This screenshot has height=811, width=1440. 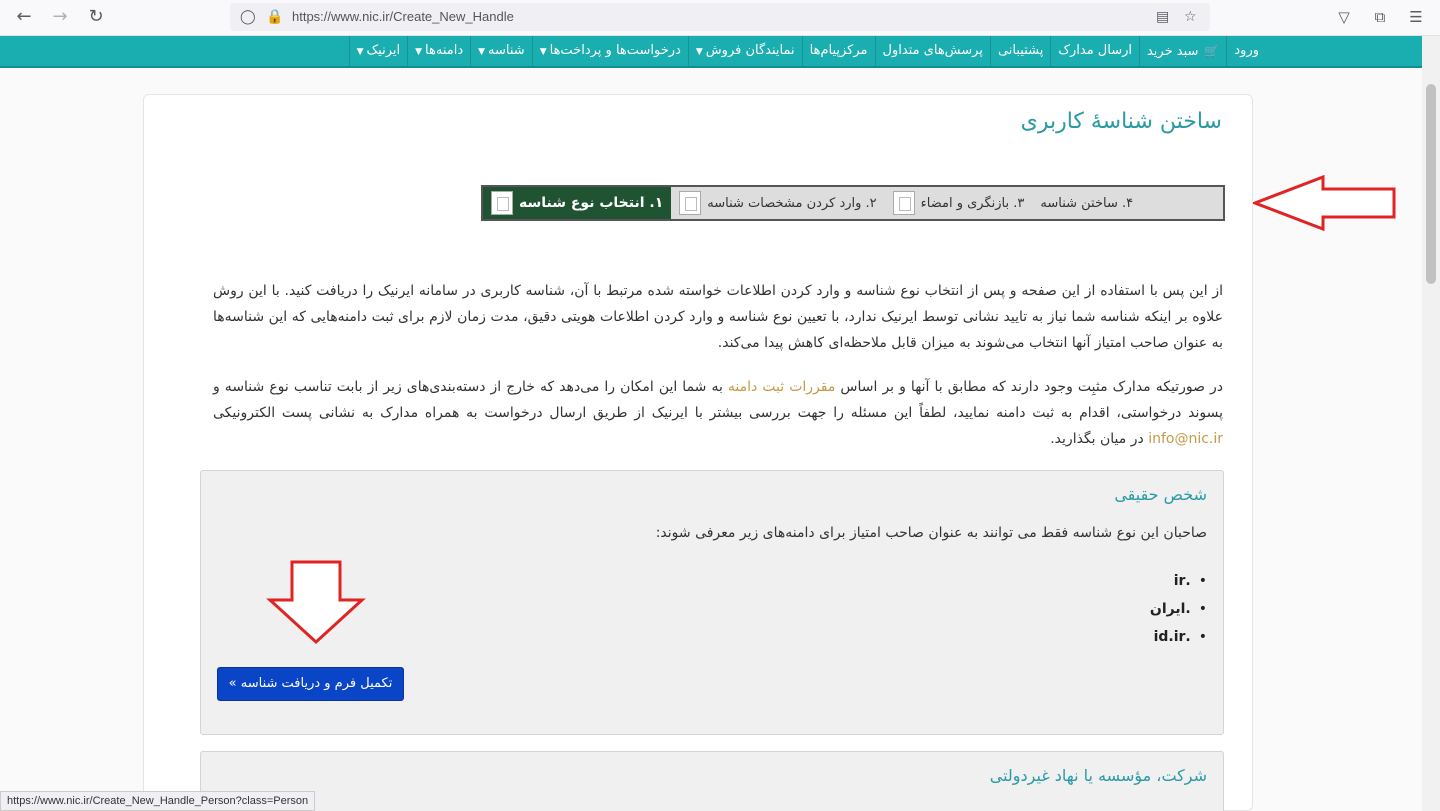 What do you see at coordinates (1178, 637) in the screenshot?
I see `list-item: .id.ir` at bounding box center [1178, 637].